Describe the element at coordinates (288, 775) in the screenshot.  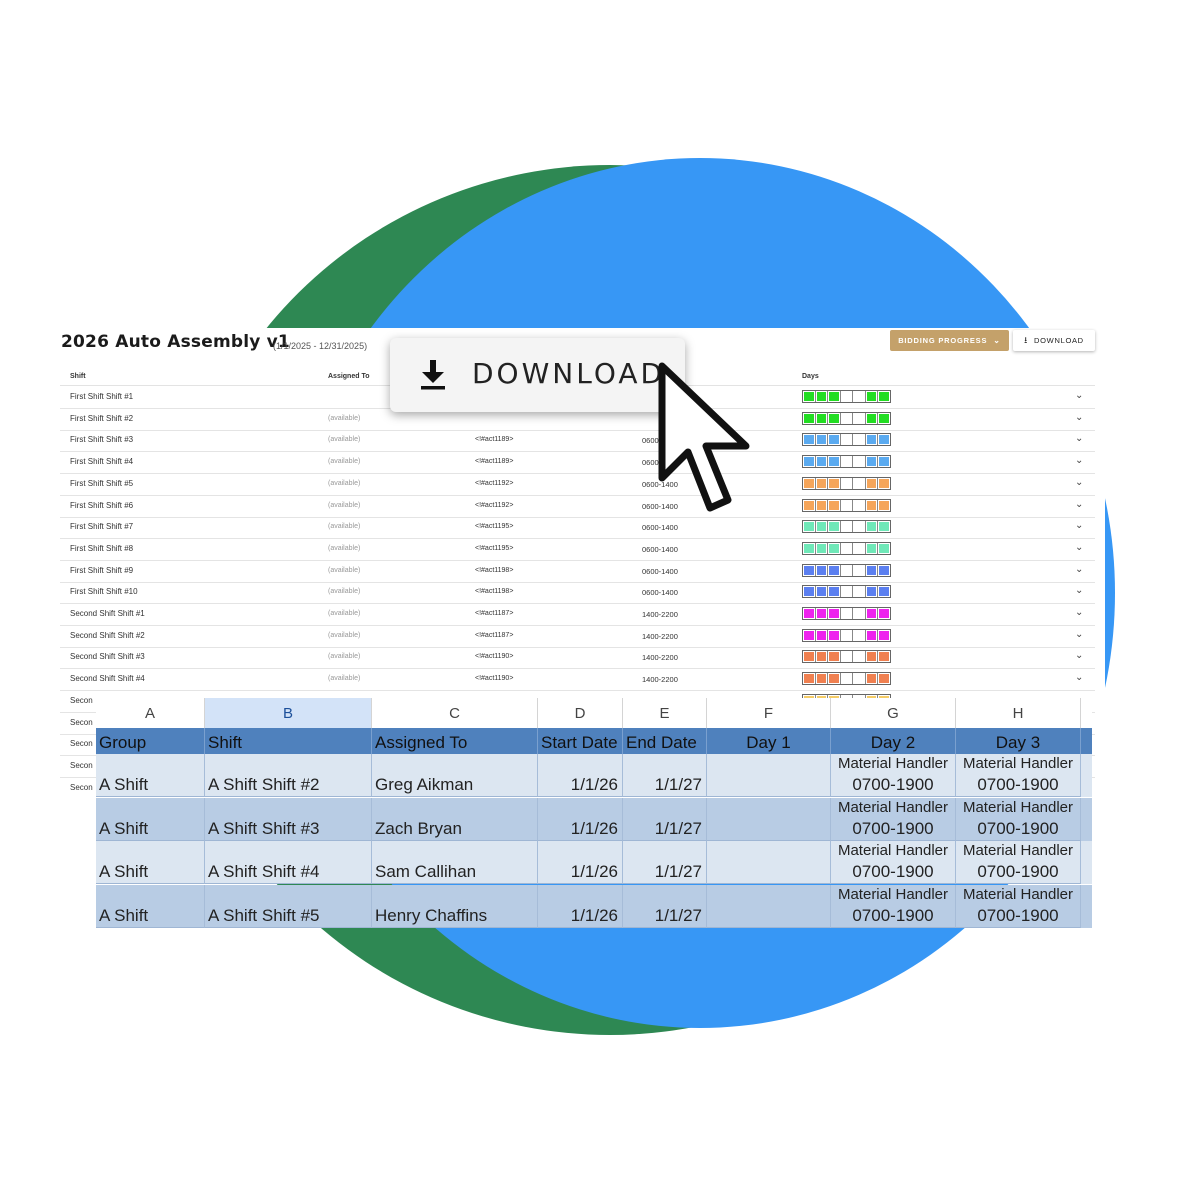
I see `table-cell: A Shift Shift #2` at that location.